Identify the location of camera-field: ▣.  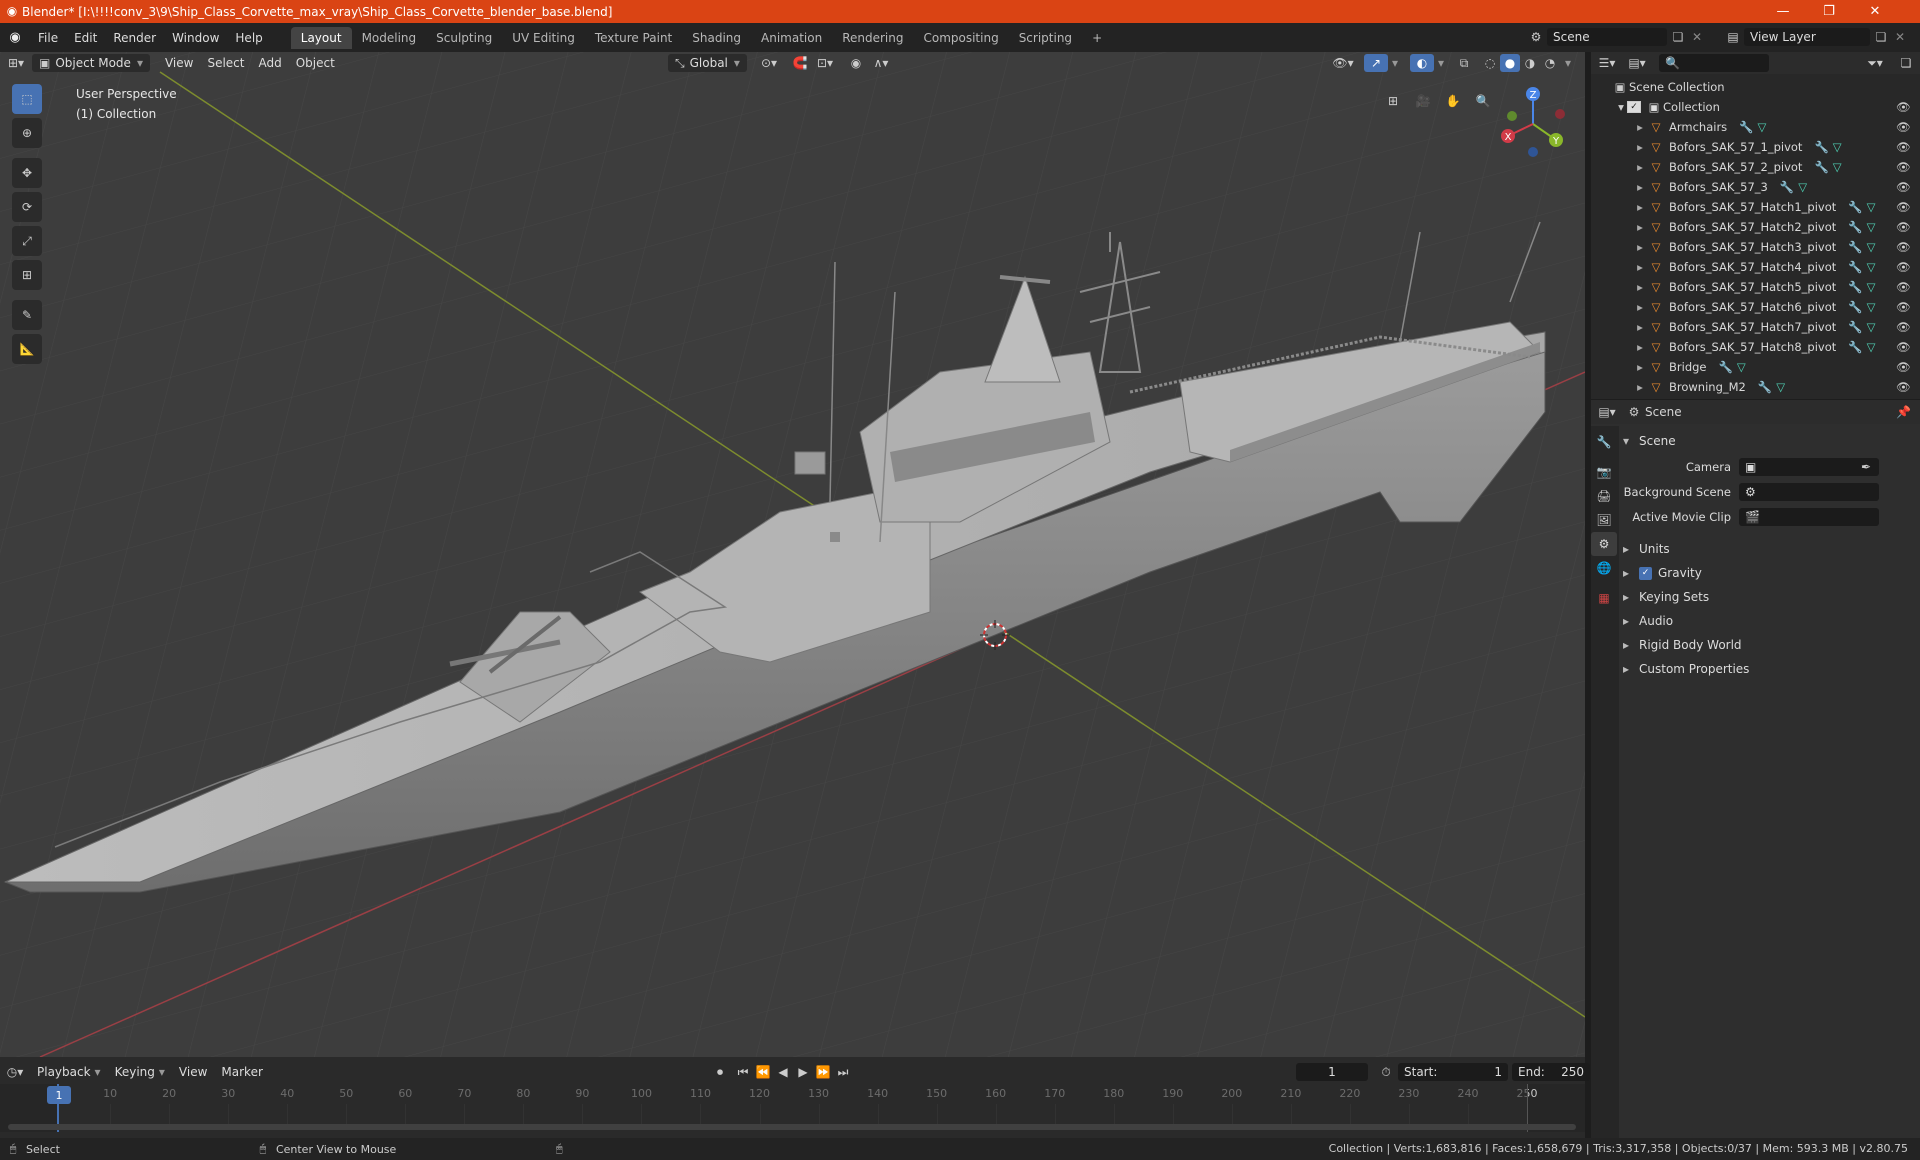
(1809, 467).